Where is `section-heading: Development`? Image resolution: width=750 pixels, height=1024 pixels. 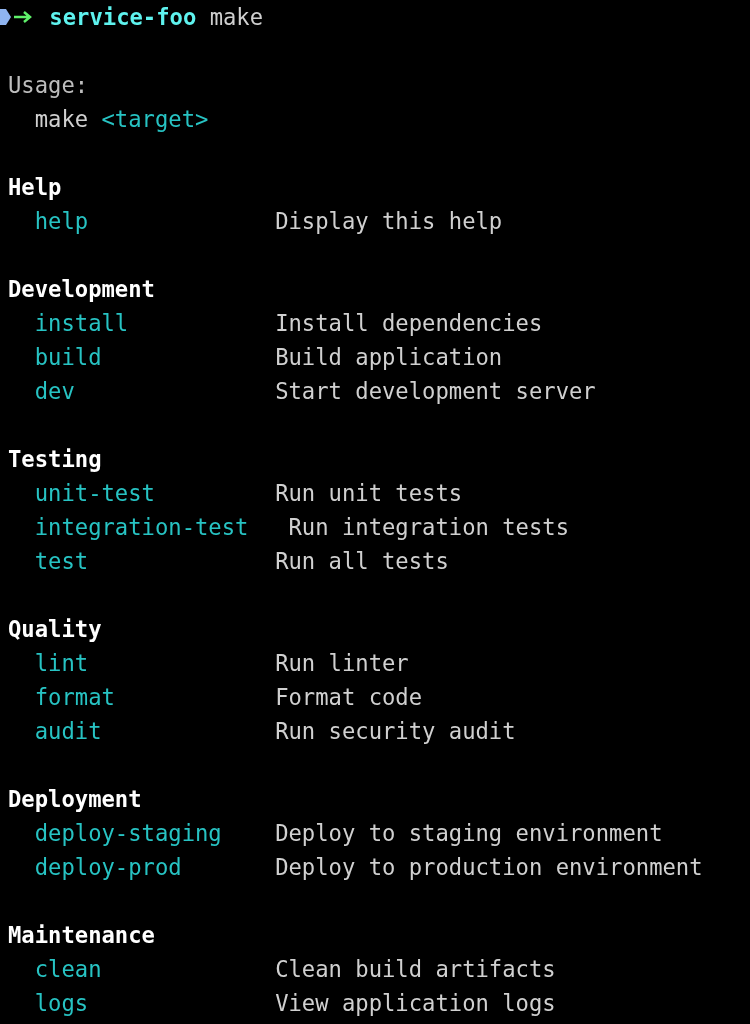
section-heading: Development is located at coordinates (81, 289).